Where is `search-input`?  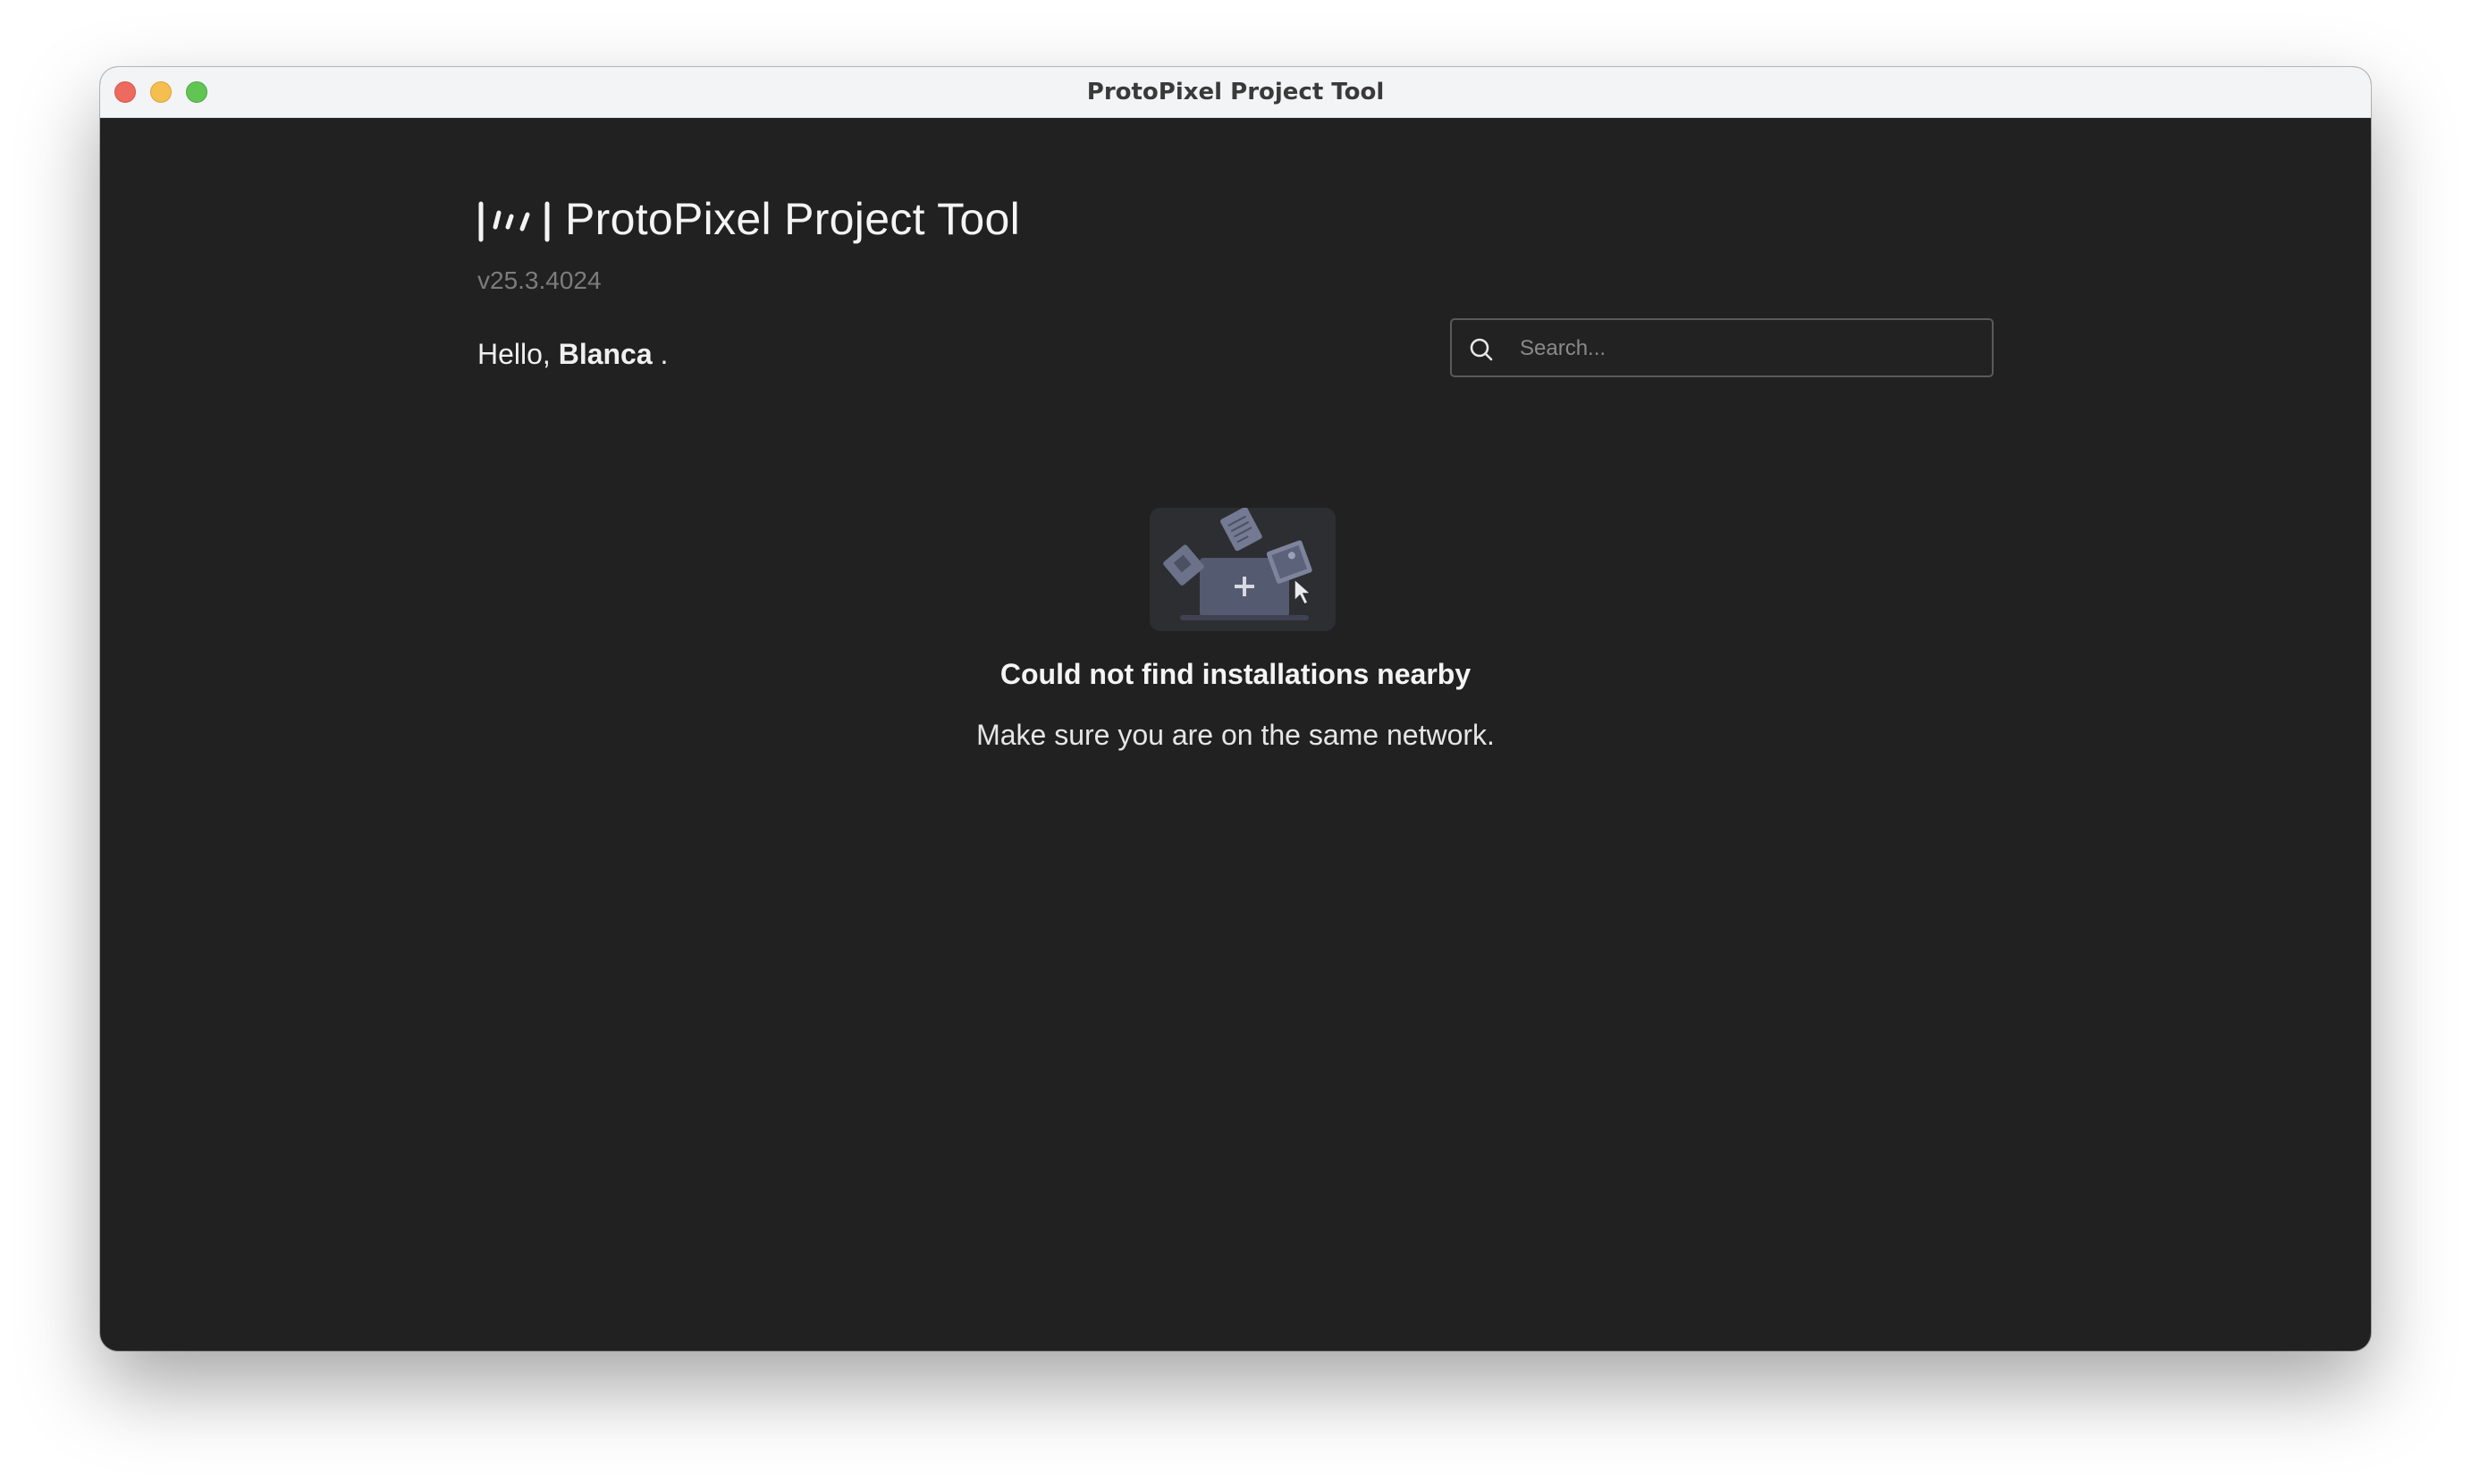
search-input is located at coordinates (1752, 348).